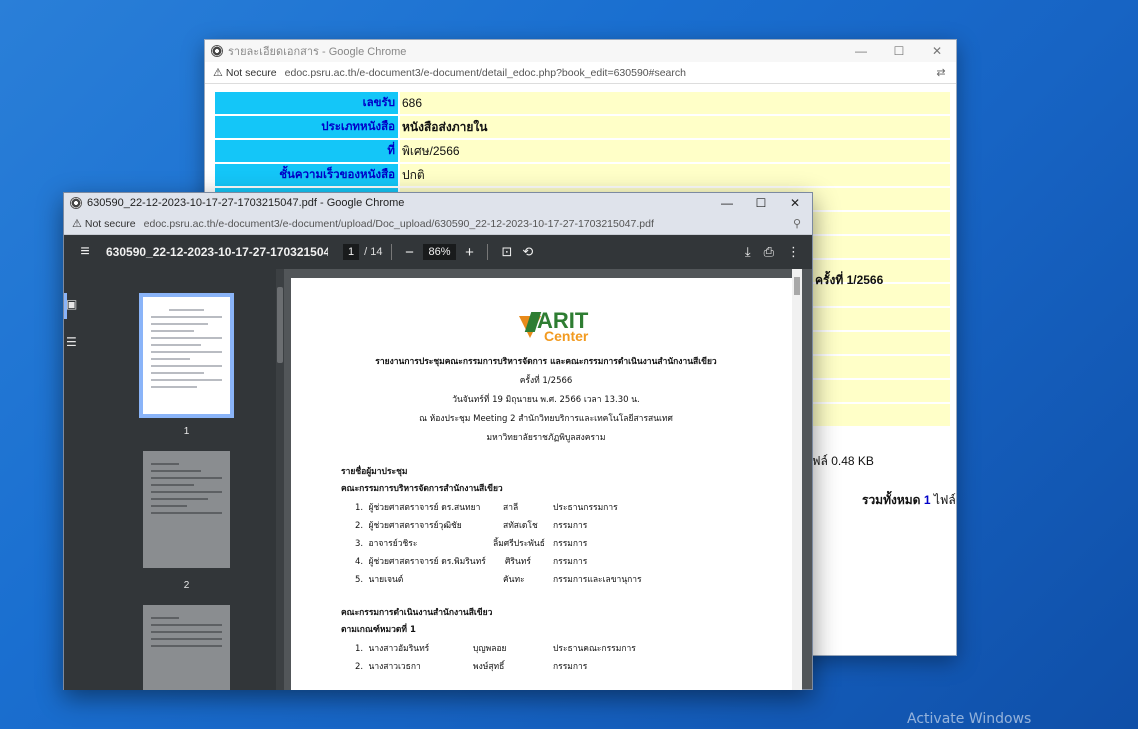  I want to click on page-number-input: 1, so click(351, 252).